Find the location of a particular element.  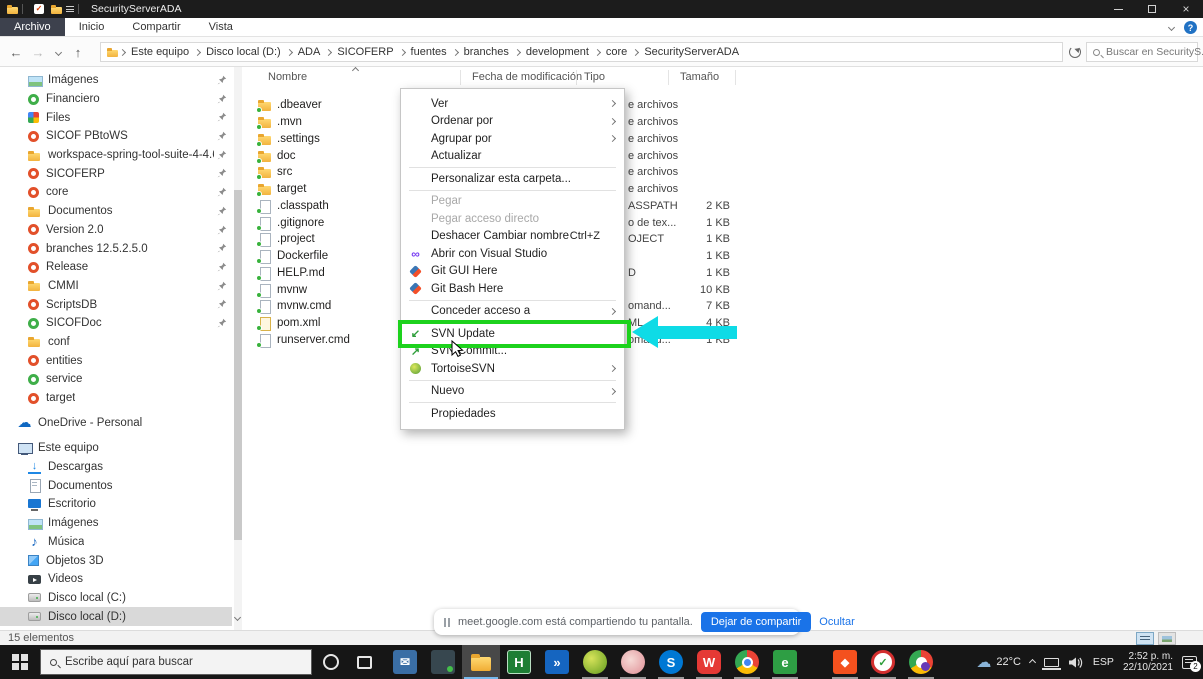

taskbar-app-wps-office: W is located at coordinates (709, 662).